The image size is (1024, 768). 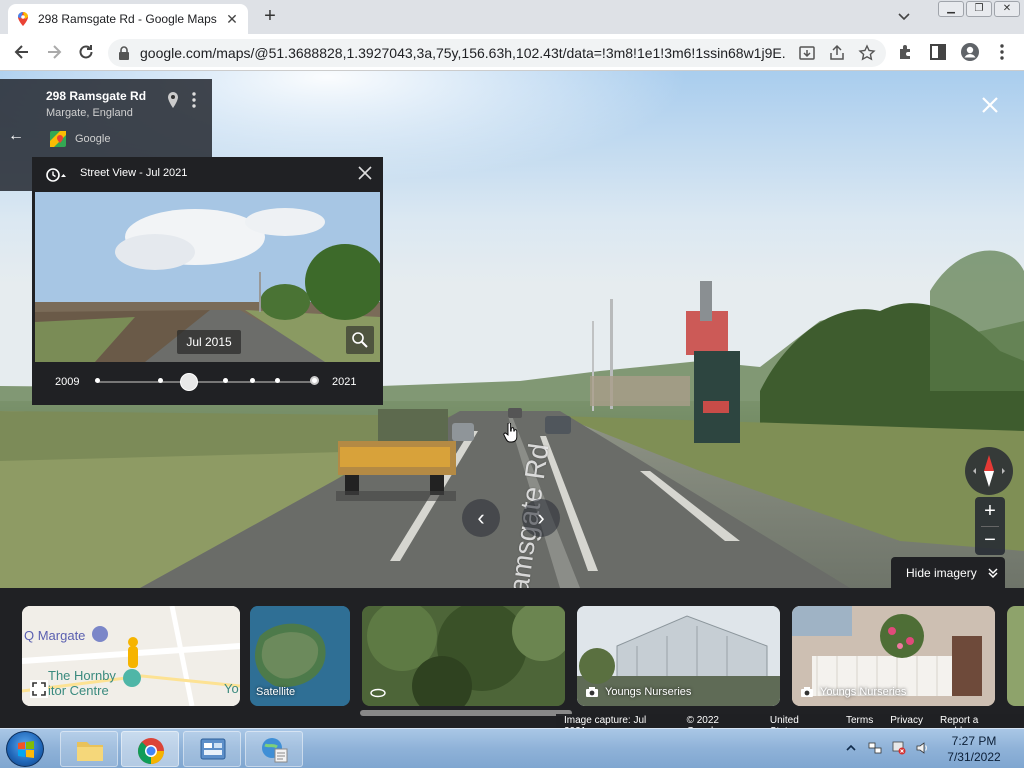 What do you see at coordinates (173, 100) in the screenshot?
I see `location-pin-icon` at bounding box center [173, 100].